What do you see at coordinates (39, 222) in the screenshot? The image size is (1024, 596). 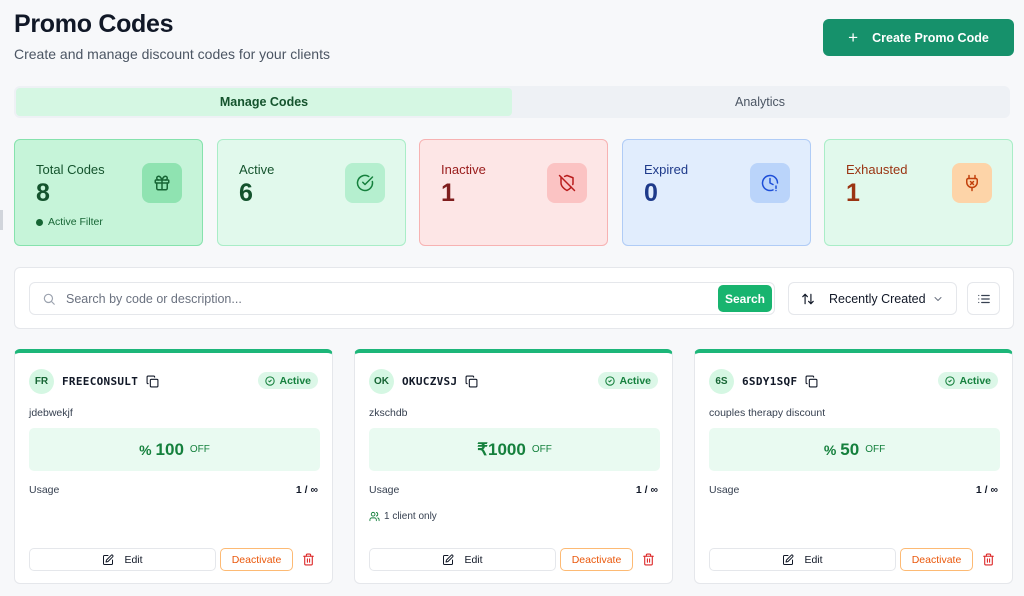 I see `dot-icon` at bounding box center [39, 222].